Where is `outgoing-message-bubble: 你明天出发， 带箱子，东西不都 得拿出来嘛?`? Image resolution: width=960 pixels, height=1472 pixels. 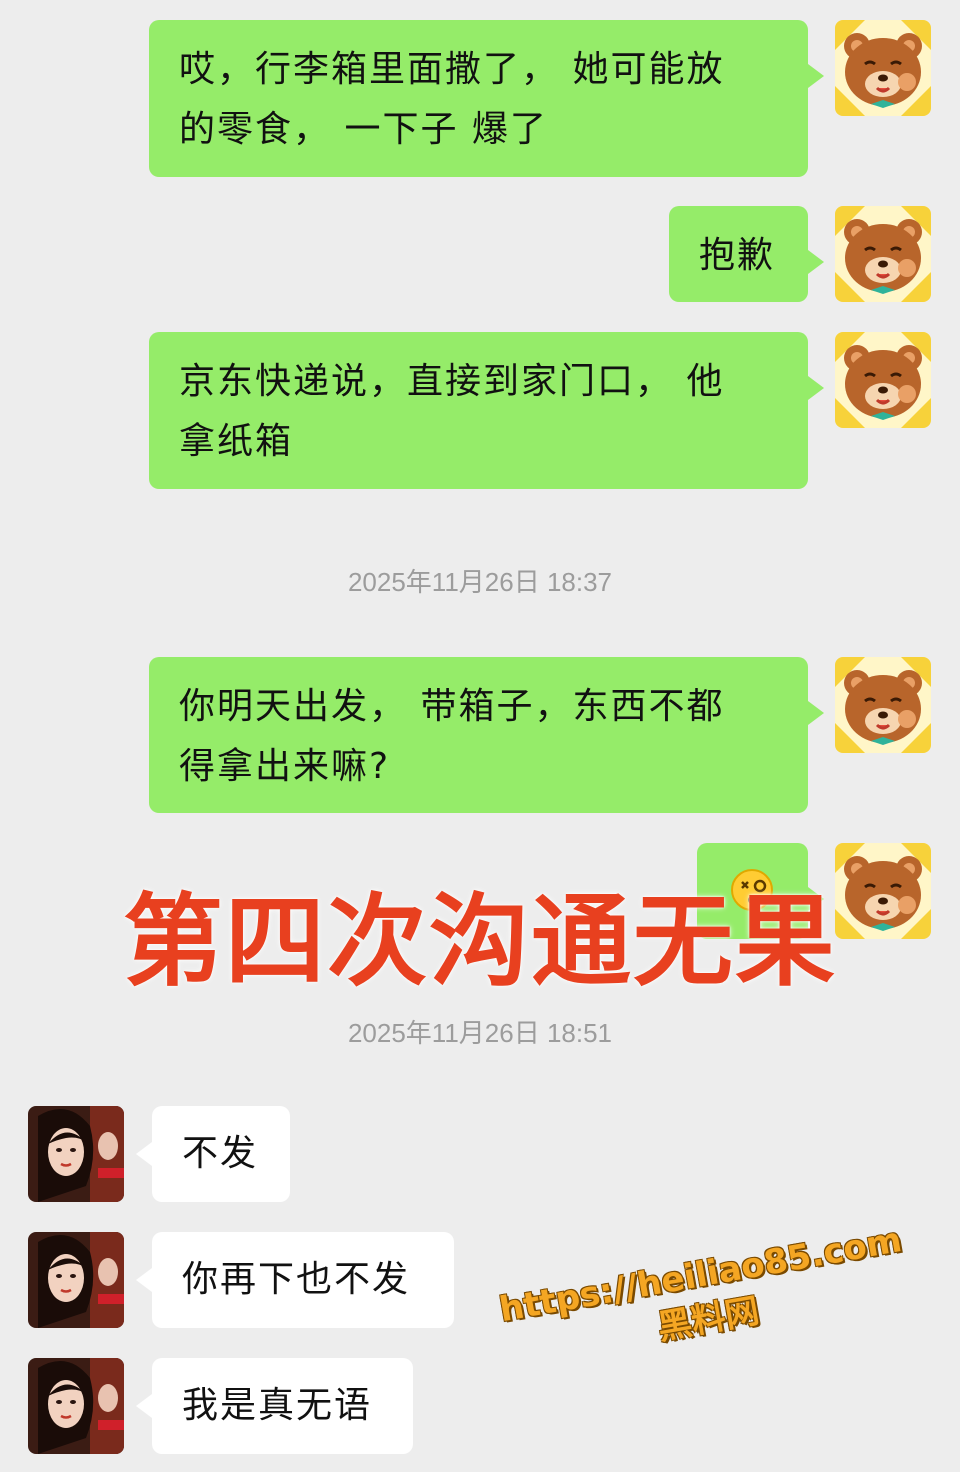
outgoing-message-bubble: 你明天出发， 带箱子，东西不都 得拿出来嘛? is located at coordinates (486, 735).